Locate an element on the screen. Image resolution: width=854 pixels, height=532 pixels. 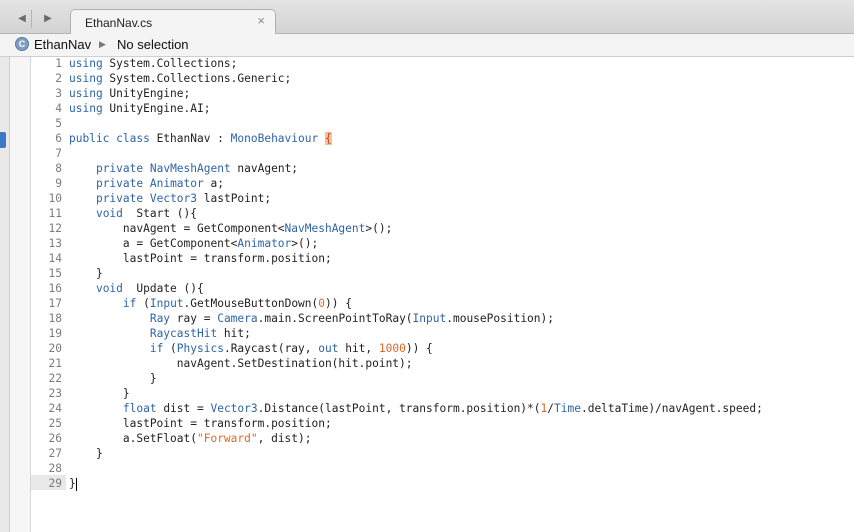
code-line: 23 } is located at coordinates (442, 393).